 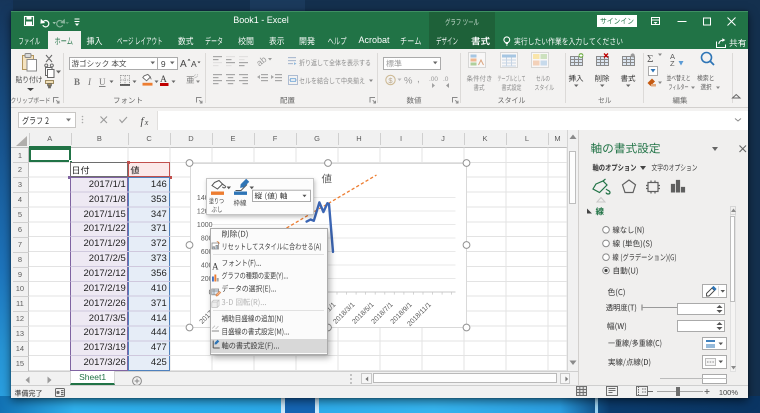 What do you see at coordinates (211, 292) in the screenshot?
I see `svg-text: 0` at bounding box center [211, 292].